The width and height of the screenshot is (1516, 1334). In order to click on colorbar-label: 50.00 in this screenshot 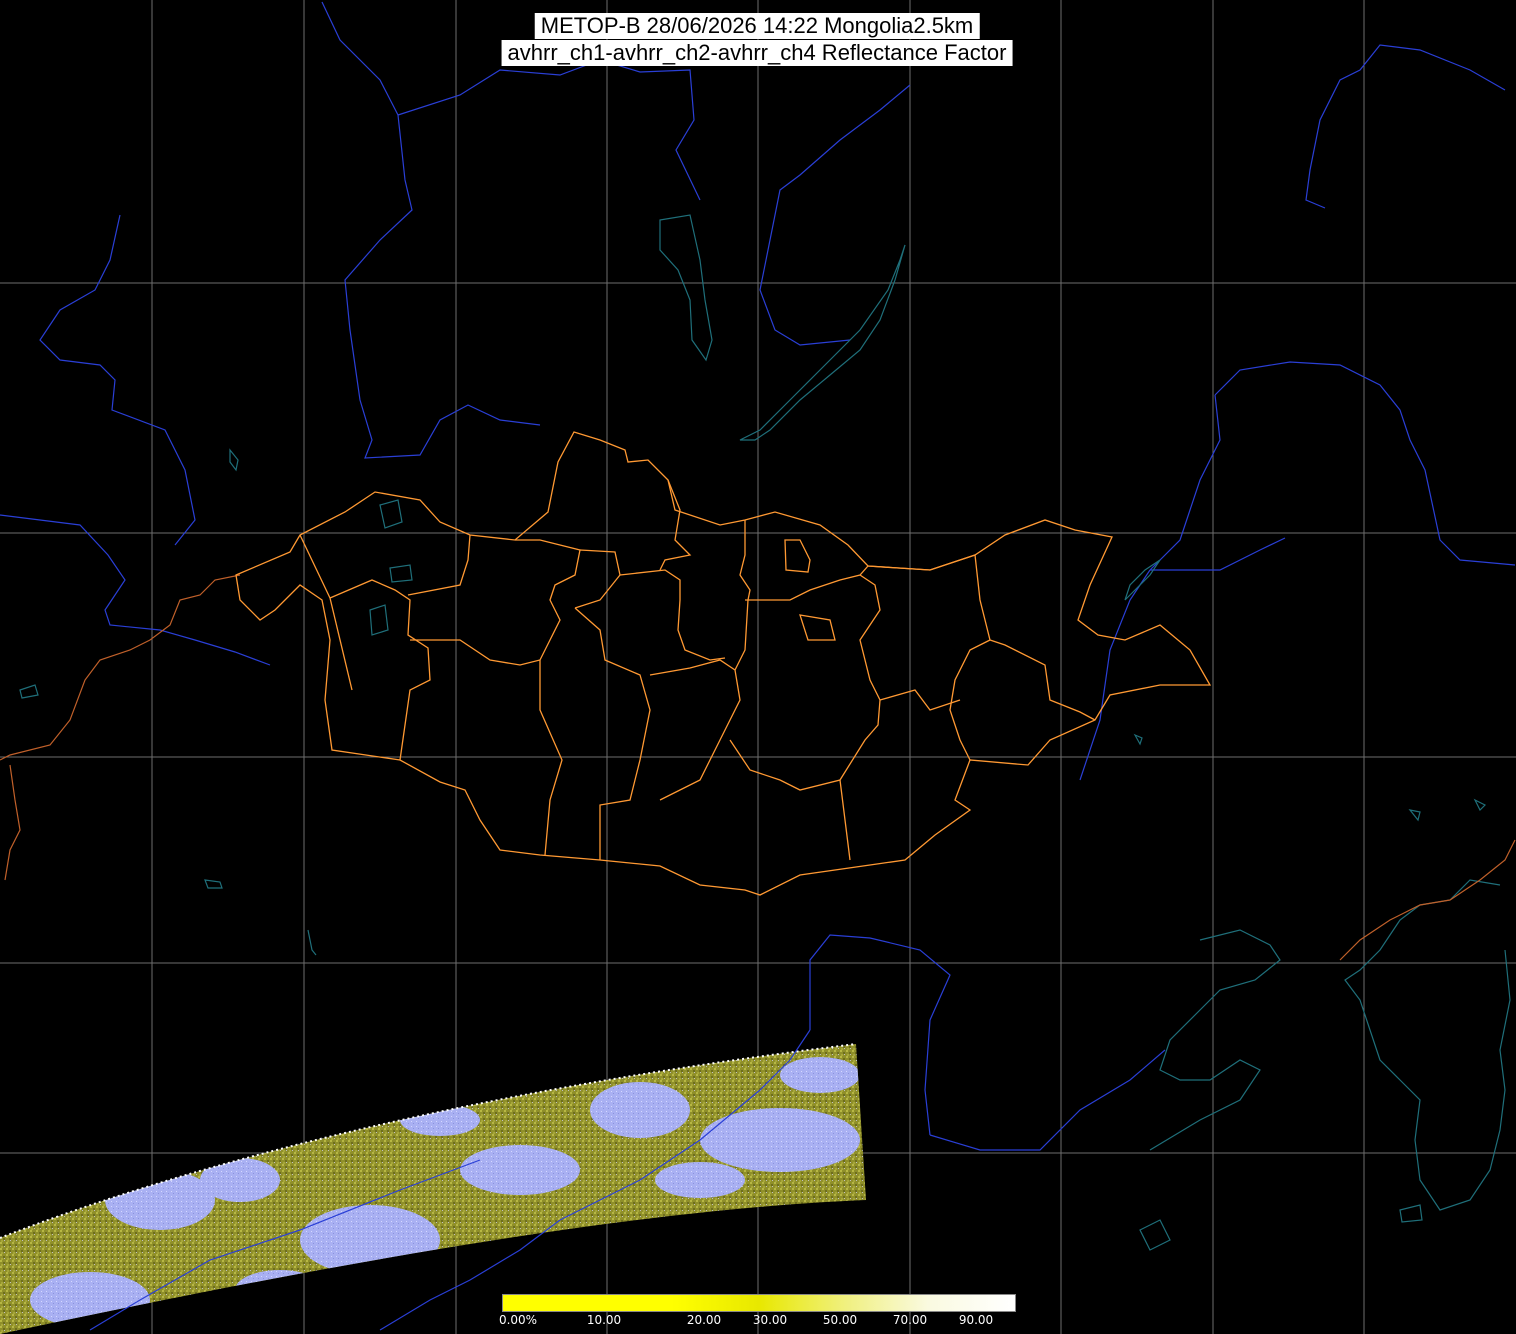, I will do `click(840, 1320)`.